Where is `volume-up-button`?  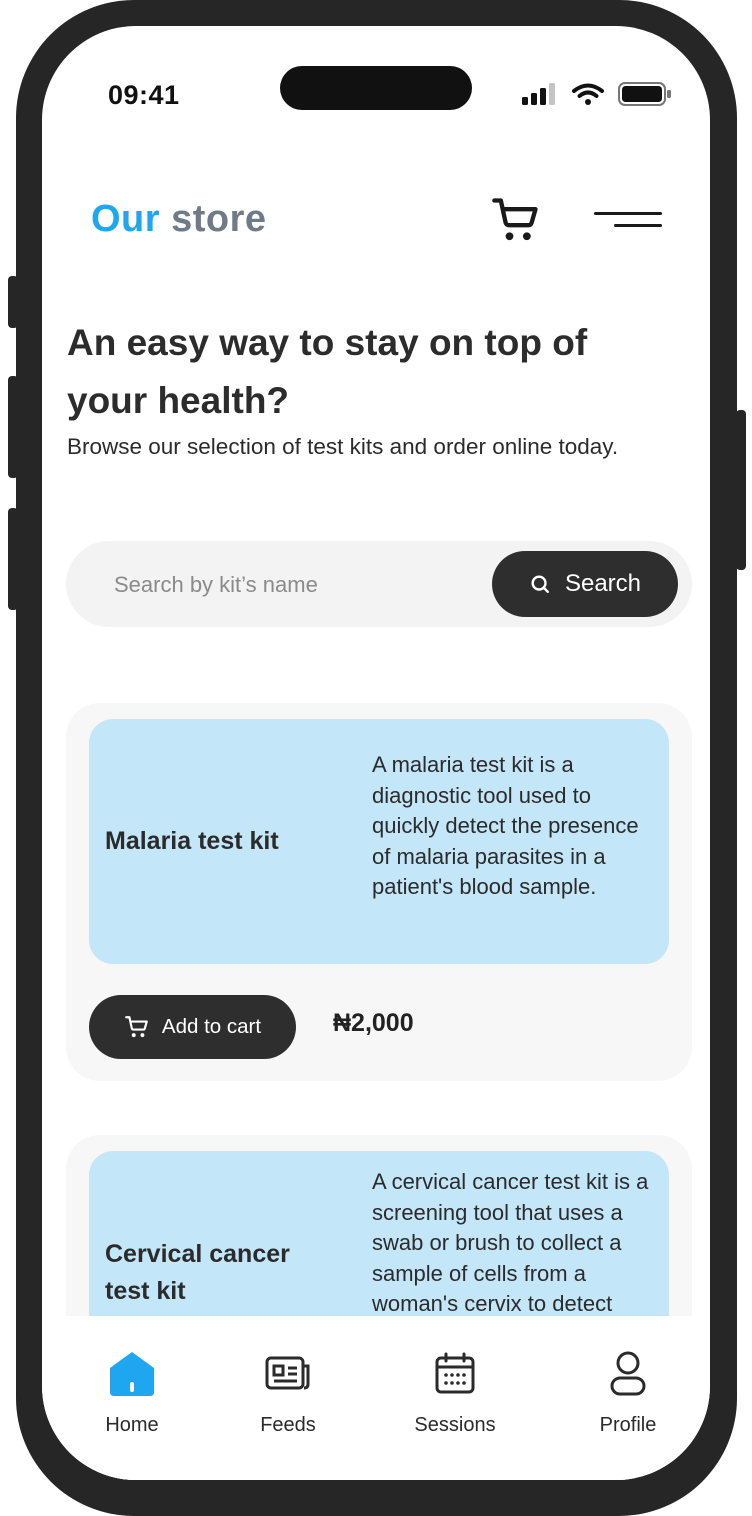
volume-up-button is located at coordinates (13, 427).